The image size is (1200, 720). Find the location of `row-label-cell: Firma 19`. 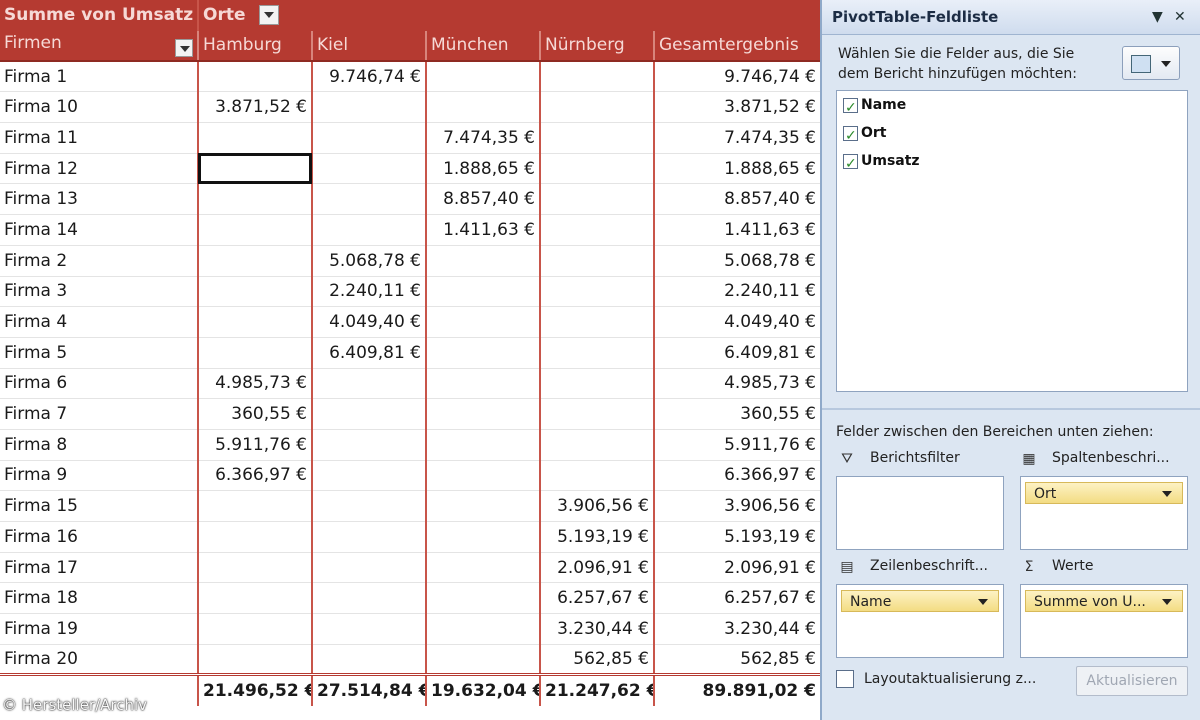

row-label-cell: Firma 19 is located at coordinates (99, 629).